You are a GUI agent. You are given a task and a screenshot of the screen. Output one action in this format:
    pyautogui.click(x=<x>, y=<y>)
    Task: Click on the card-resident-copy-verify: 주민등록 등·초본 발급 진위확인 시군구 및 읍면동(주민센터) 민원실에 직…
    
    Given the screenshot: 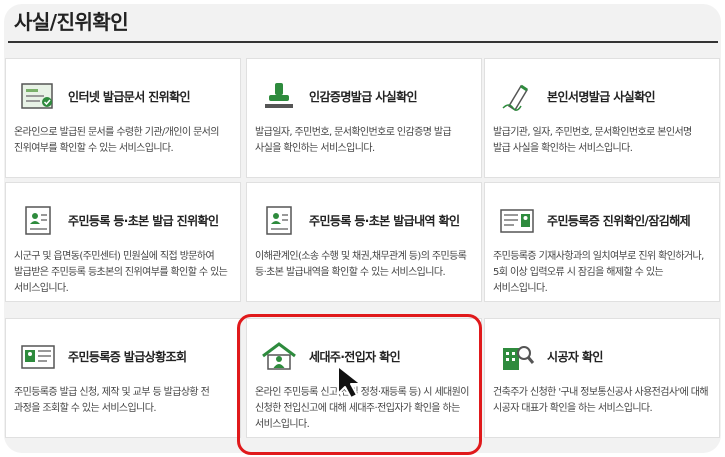 What is the action you would take?
    pyautogui.click(x=123, y=242)
    